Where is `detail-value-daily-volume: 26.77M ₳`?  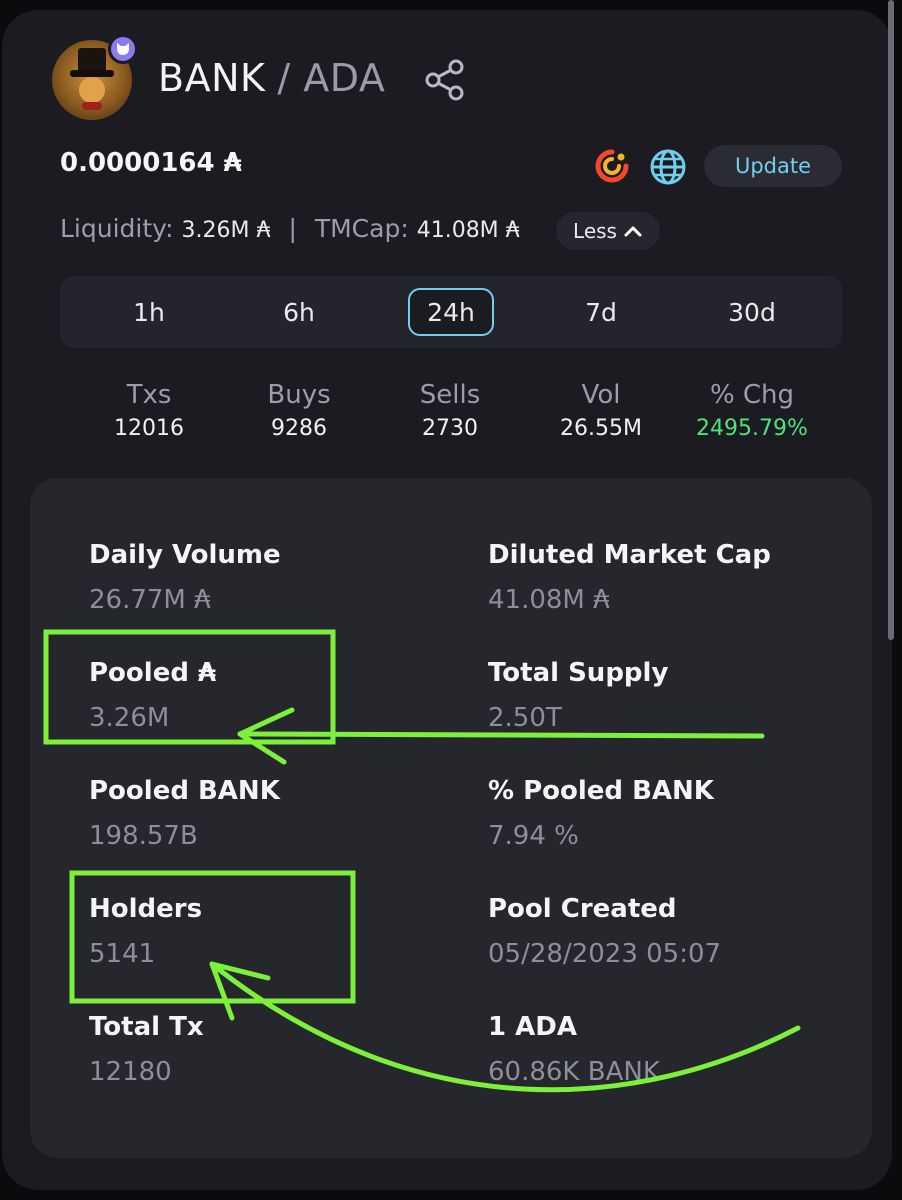
detail-value-daily-volume: 26.77M ₳ is located at coordinates (150, 600).